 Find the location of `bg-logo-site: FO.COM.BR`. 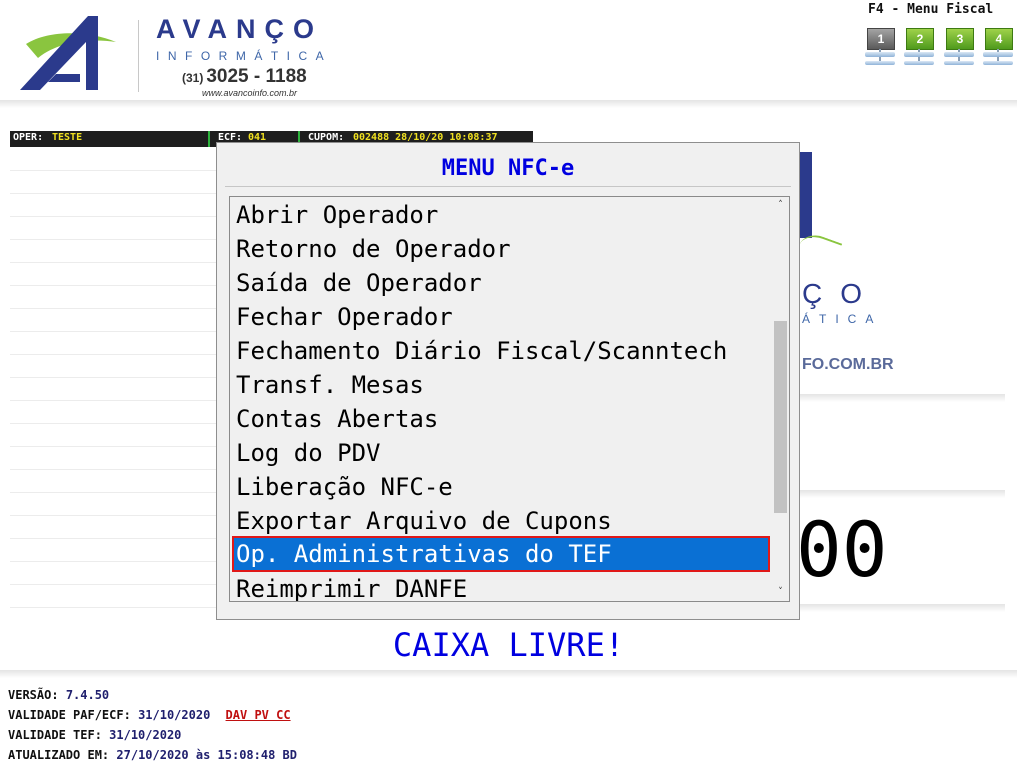

bg-logo-site: FO.COM.BR is located at coordinates (848, 364).